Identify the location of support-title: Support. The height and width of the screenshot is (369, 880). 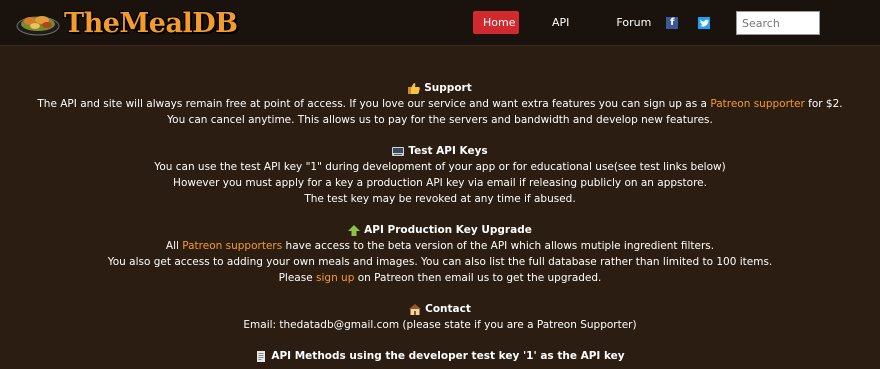
(448, 88).